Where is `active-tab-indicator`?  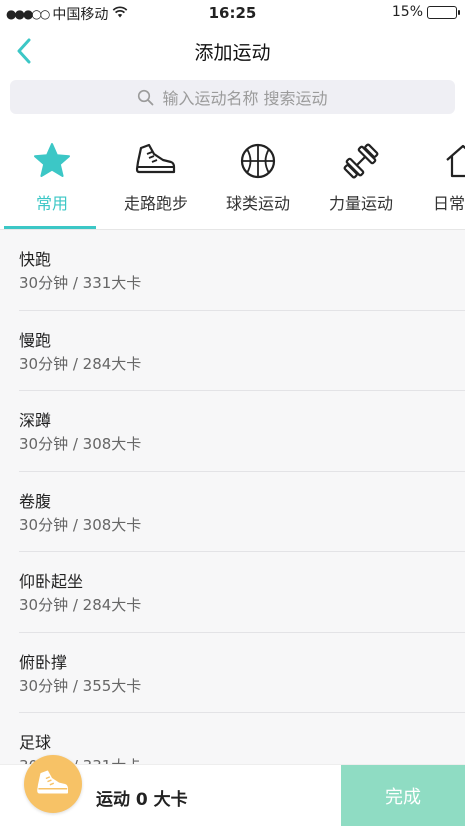 active-tab-indicator is located at coordinates (50, 227).